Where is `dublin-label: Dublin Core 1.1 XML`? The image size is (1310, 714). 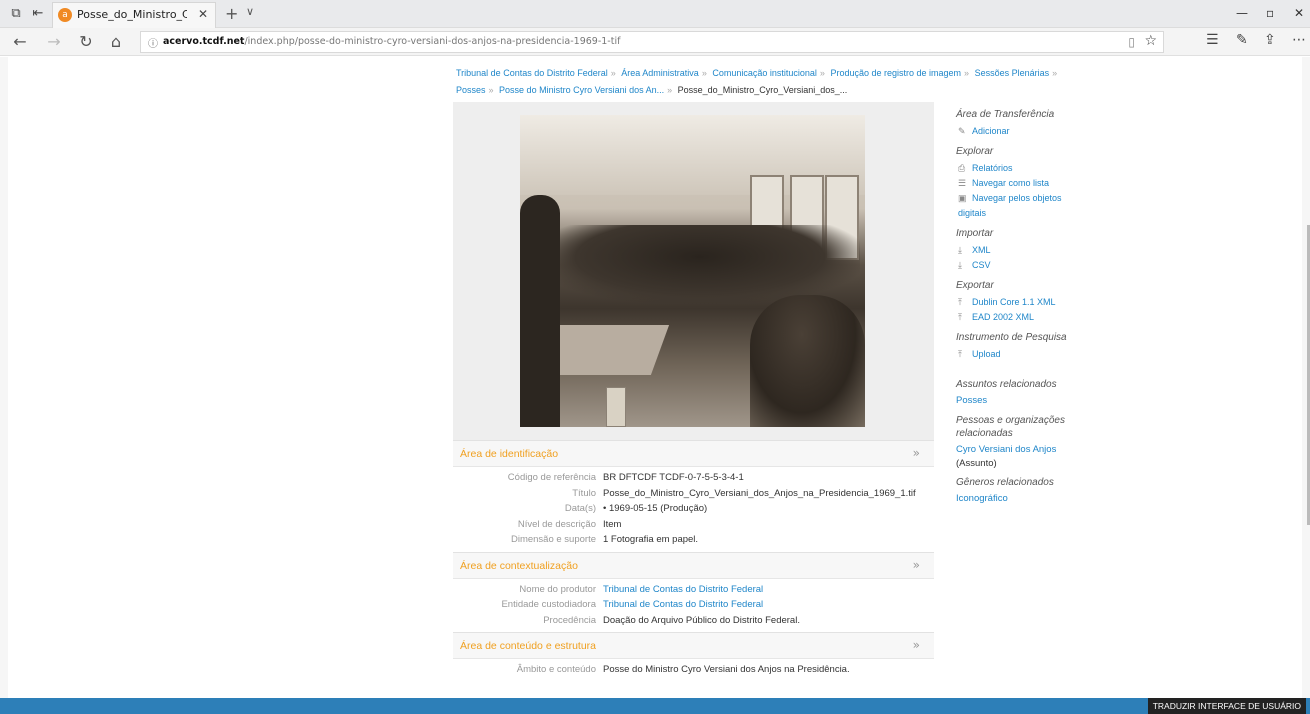
dublin-label: Dublin Core 1.1 XML is located at coordinates (1014, 302).